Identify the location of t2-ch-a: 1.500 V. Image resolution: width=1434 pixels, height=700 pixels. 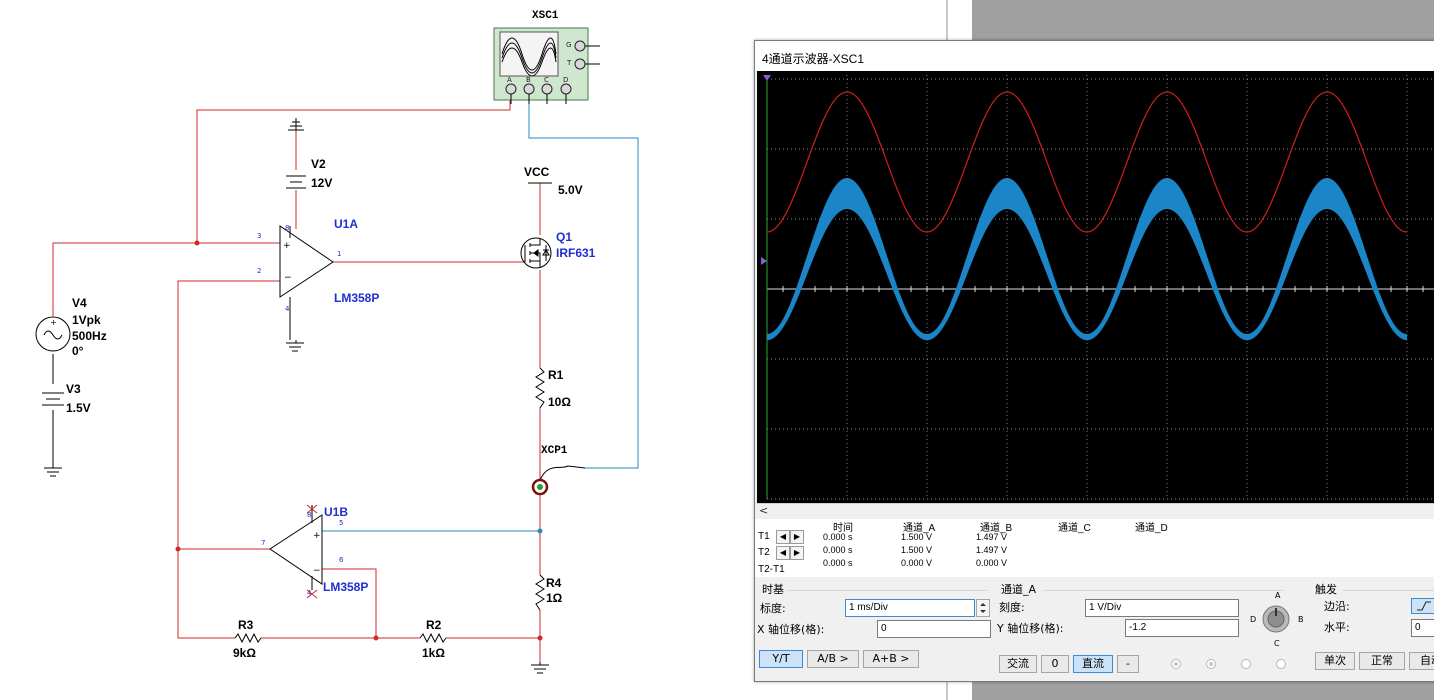
(917, 550).